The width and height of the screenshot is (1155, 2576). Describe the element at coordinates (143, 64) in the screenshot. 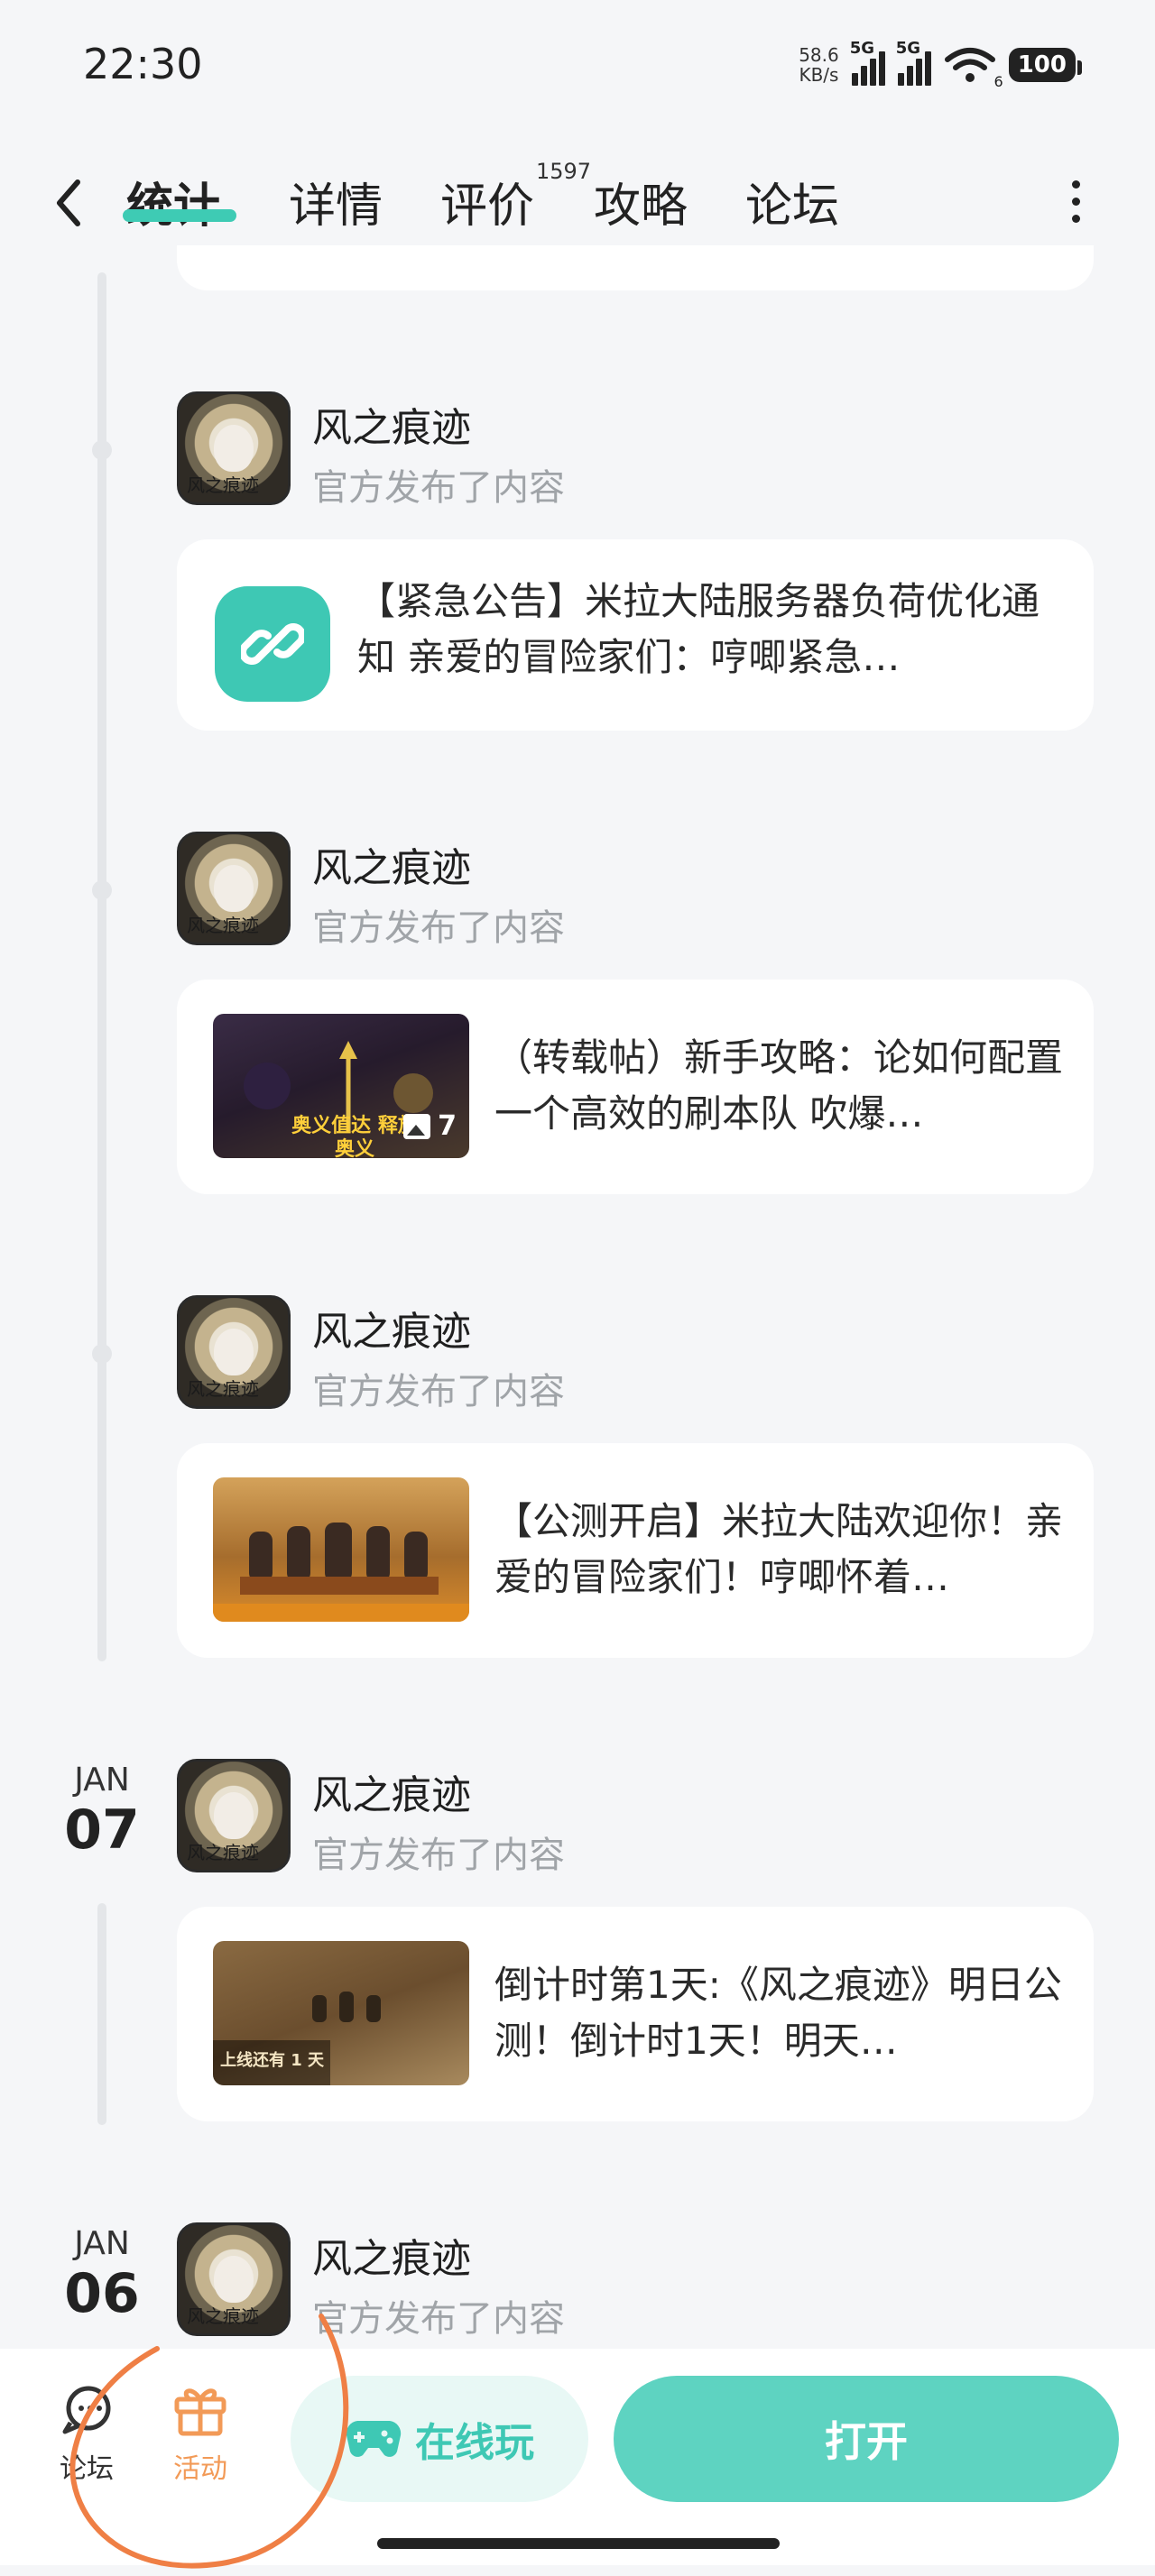

I see `status-time: 22:30` at that location.